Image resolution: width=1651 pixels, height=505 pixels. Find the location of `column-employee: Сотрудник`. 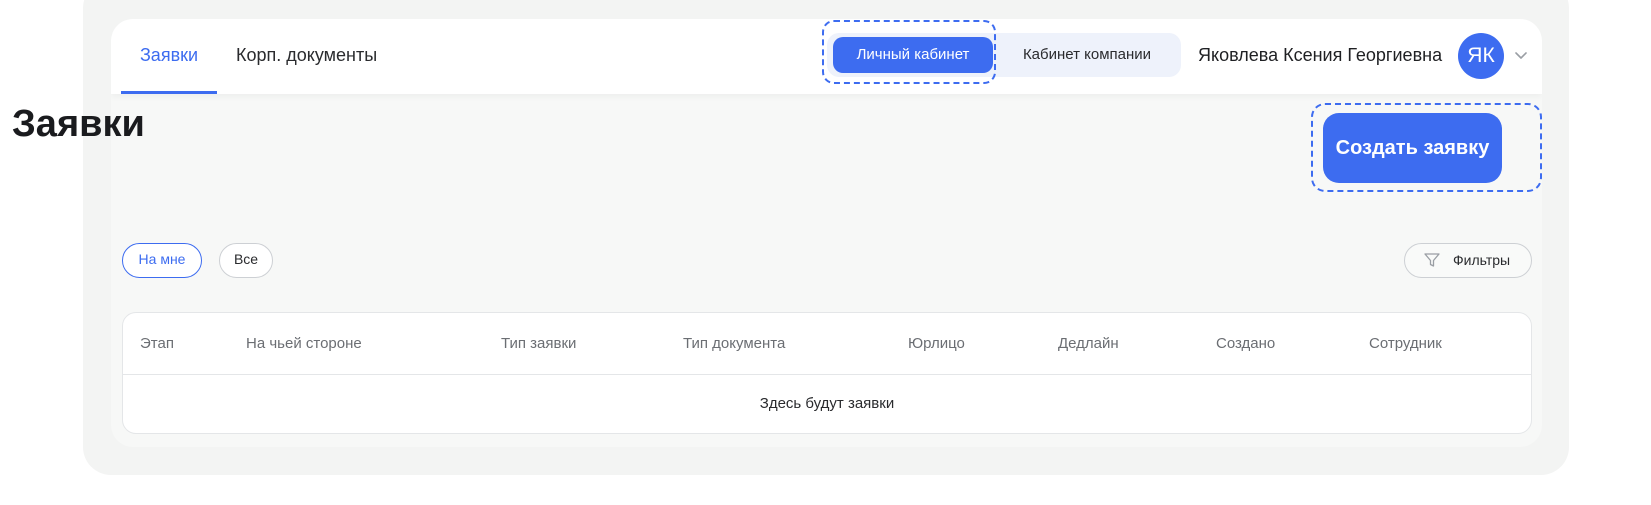

column-employee: Сотрудник is located at coordinates (1405, 344).